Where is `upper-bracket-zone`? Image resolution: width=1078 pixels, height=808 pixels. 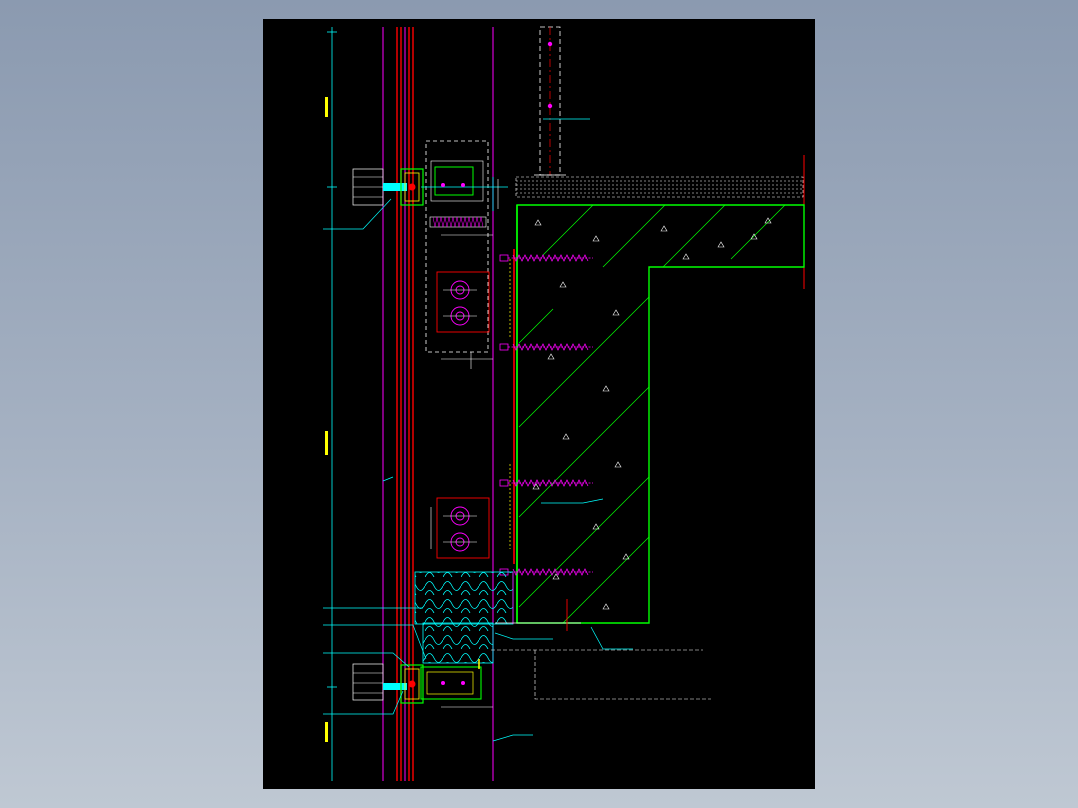 upper-bracket-zone is located at coordinates (459, 254).